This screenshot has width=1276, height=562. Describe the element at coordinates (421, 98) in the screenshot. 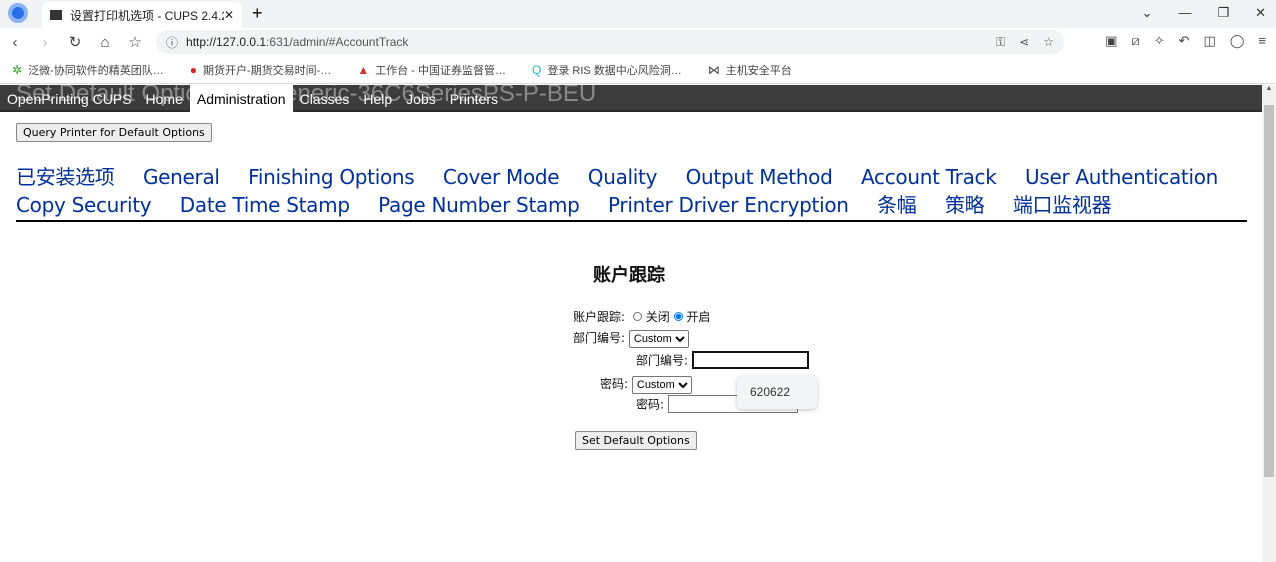

I see `nav-jobs: Jobs` at that location.